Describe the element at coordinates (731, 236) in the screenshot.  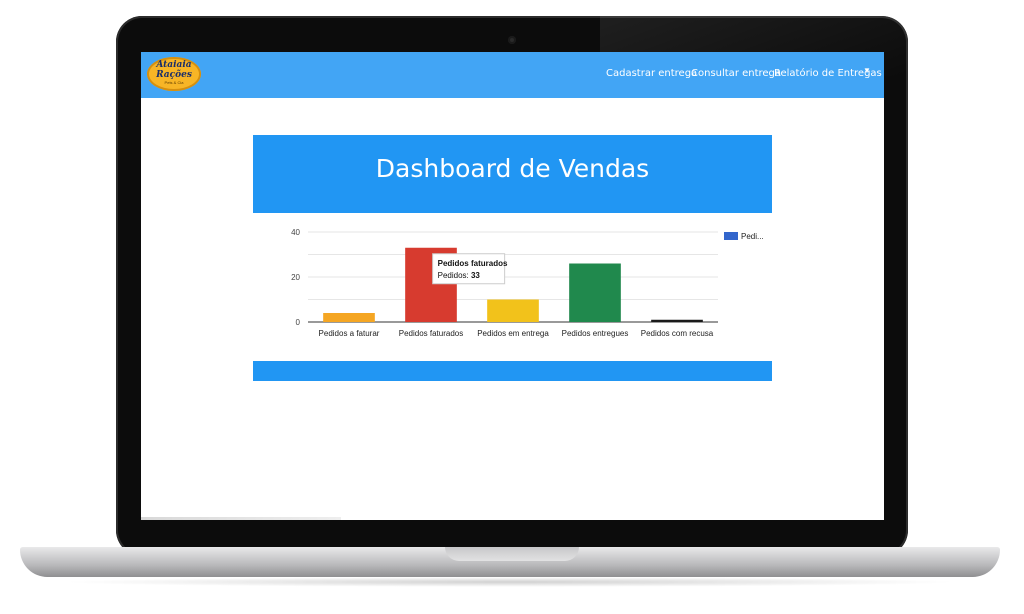
I see `legend-swatch` at that location.